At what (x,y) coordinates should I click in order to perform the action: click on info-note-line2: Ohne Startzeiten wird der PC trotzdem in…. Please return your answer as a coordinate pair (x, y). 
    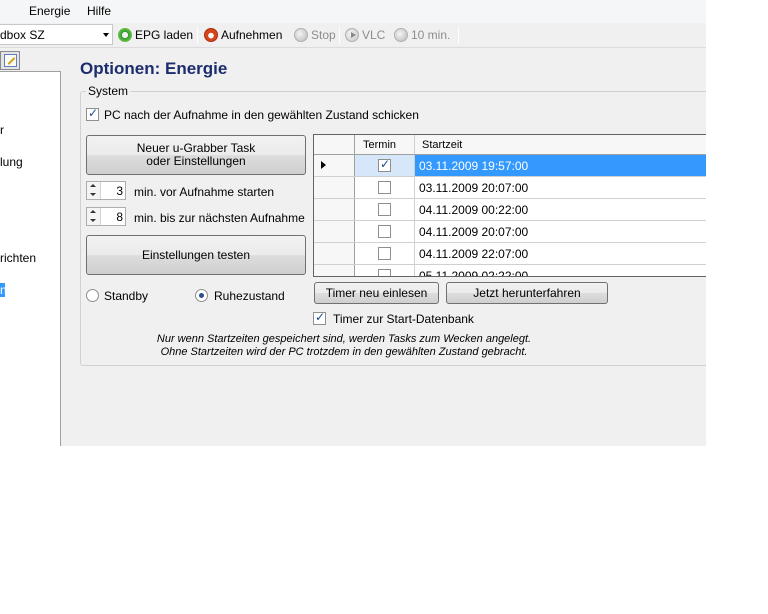
    Looking at the image, I should click on (344, 352).